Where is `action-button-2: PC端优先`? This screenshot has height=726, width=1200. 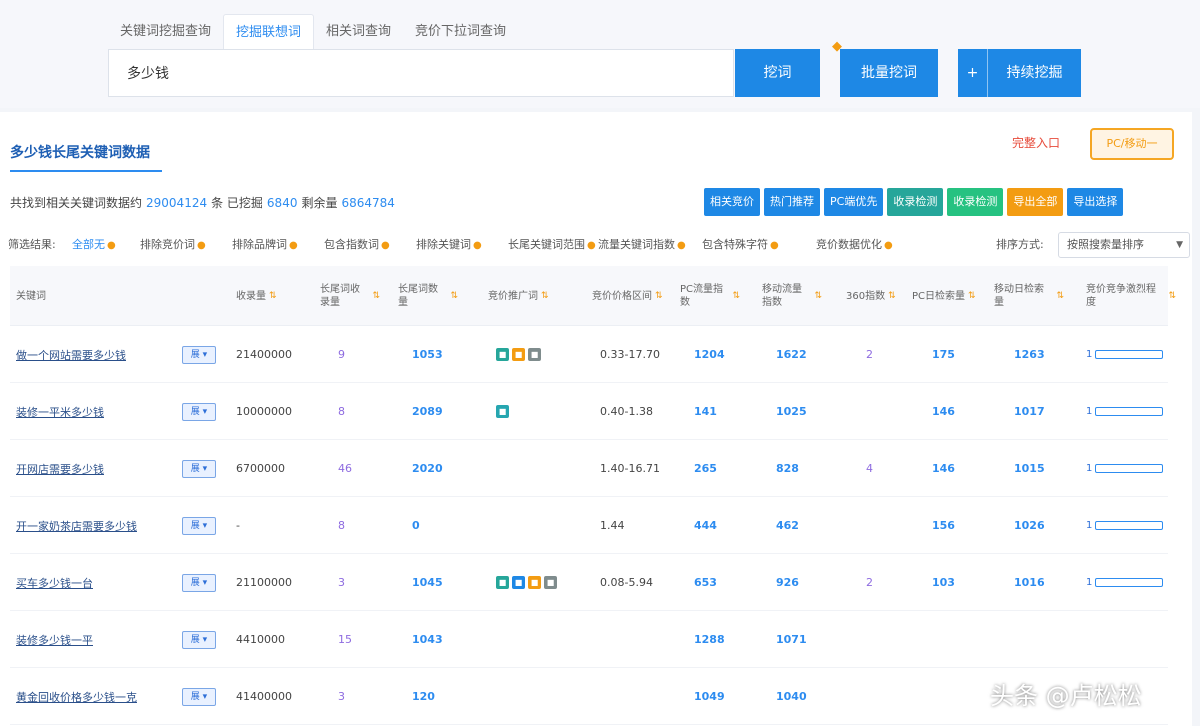 action-button-2: PC端优先 is located at coordinates (854, 202).